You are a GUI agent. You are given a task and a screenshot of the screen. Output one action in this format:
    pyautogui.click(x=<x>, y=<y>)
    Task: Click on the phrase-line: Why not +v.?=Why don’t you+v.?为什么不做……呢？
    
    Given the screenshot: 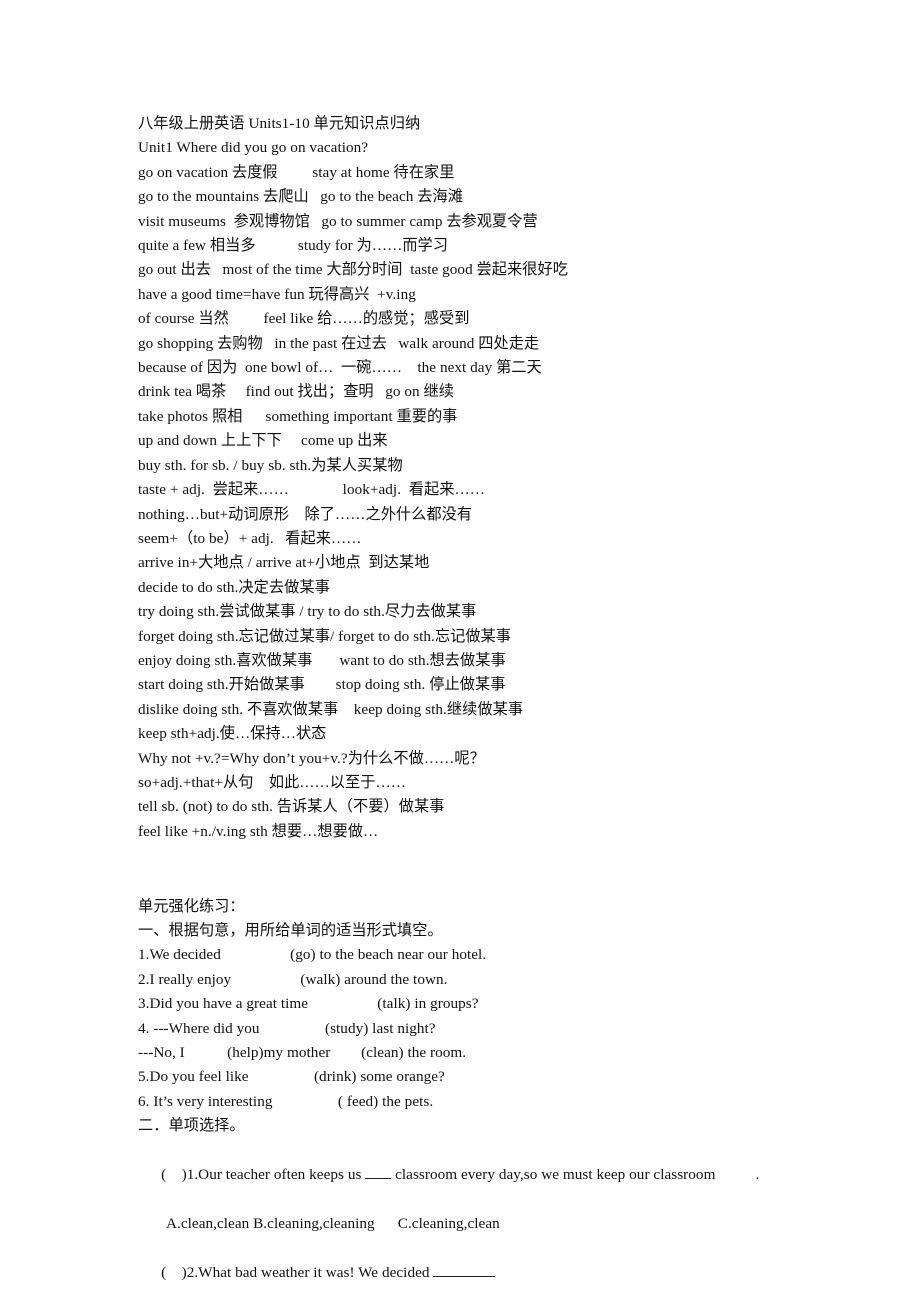 What is the action you would take?
    pyautogui.click(x=311, y=758)
    